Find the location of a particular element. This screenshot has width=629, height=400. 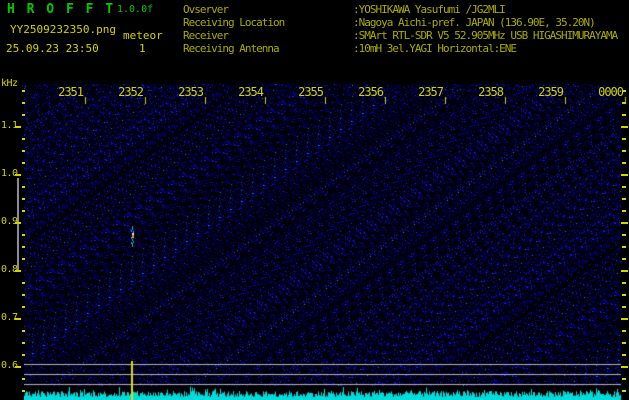

info-label: Receiving Antenna is located at coordinates (231, 48).